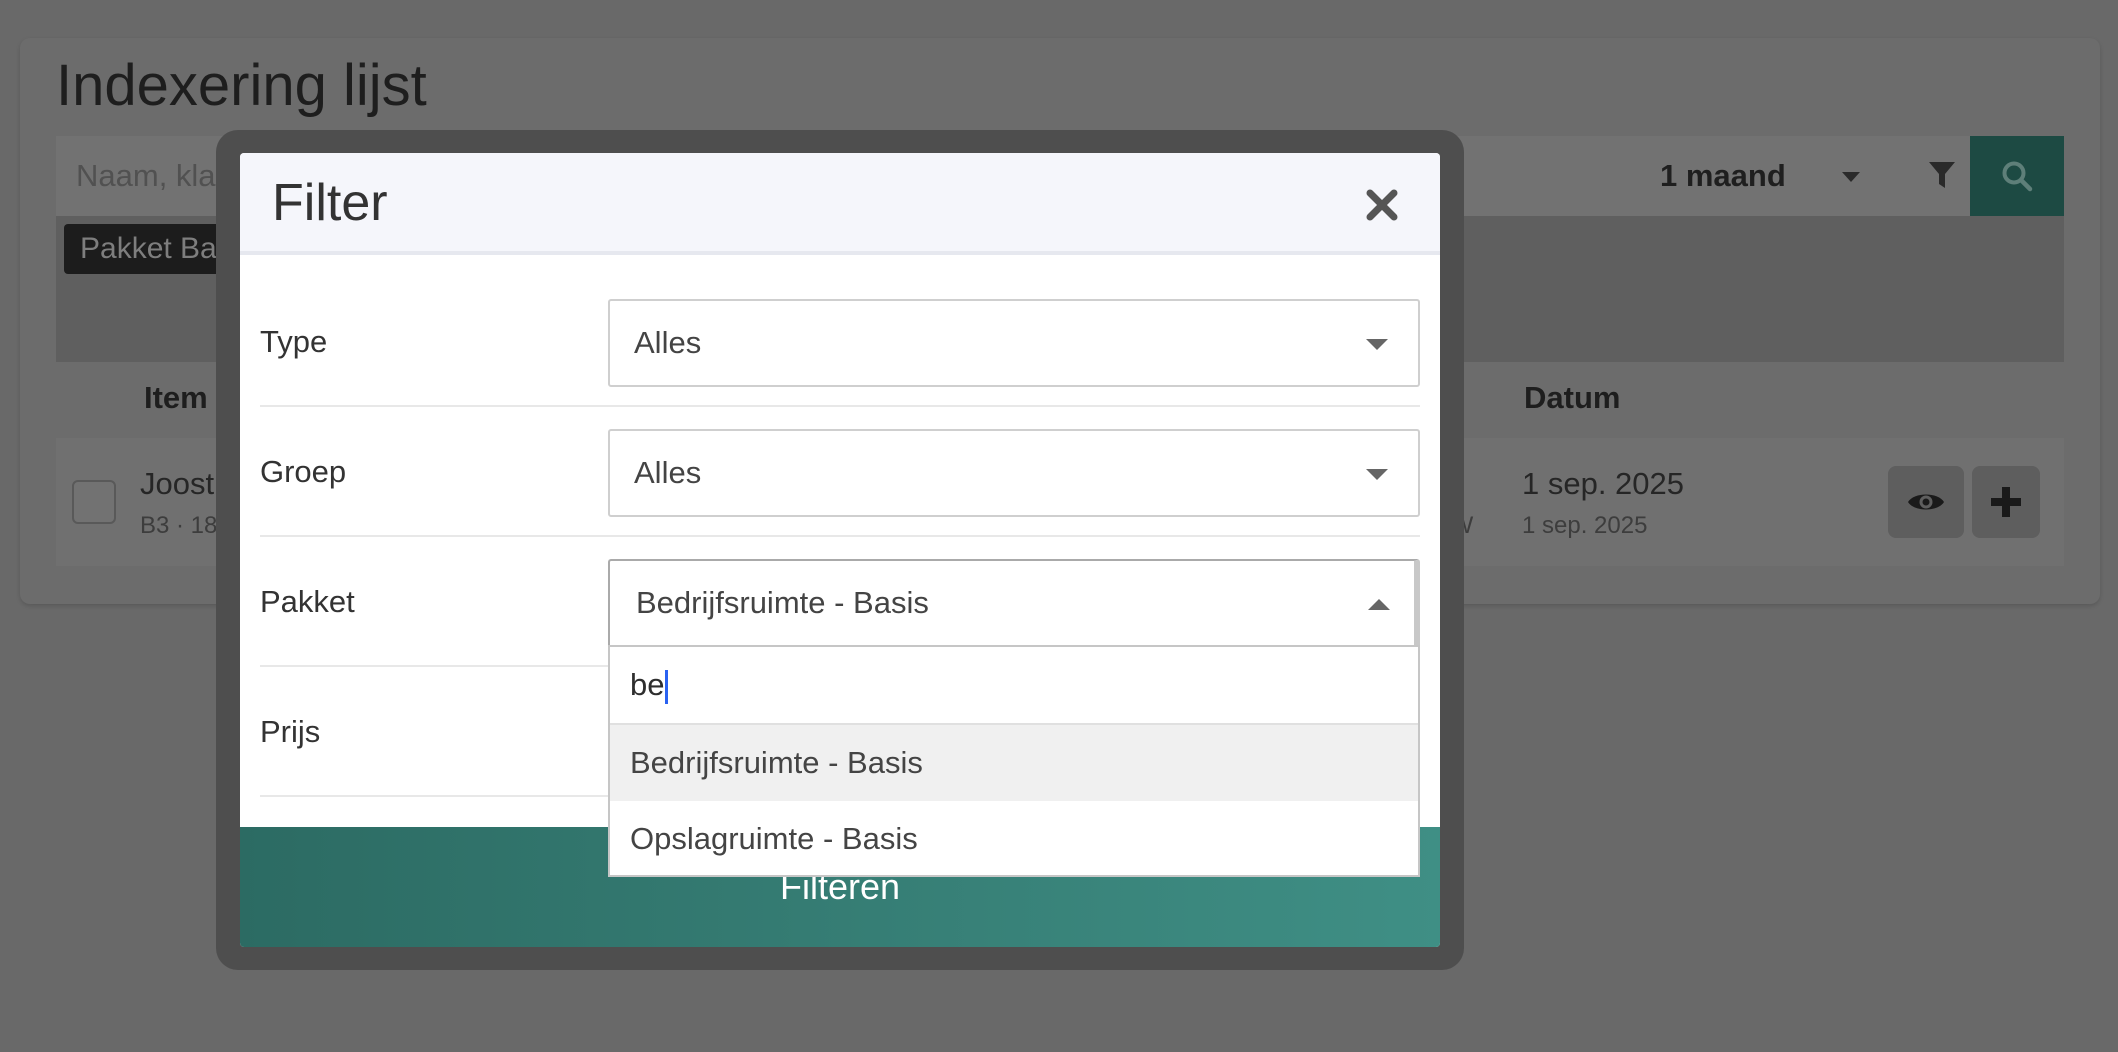  I want to click on package-select-value: Bedrijfsruimte - Basis, so click(782, 602).